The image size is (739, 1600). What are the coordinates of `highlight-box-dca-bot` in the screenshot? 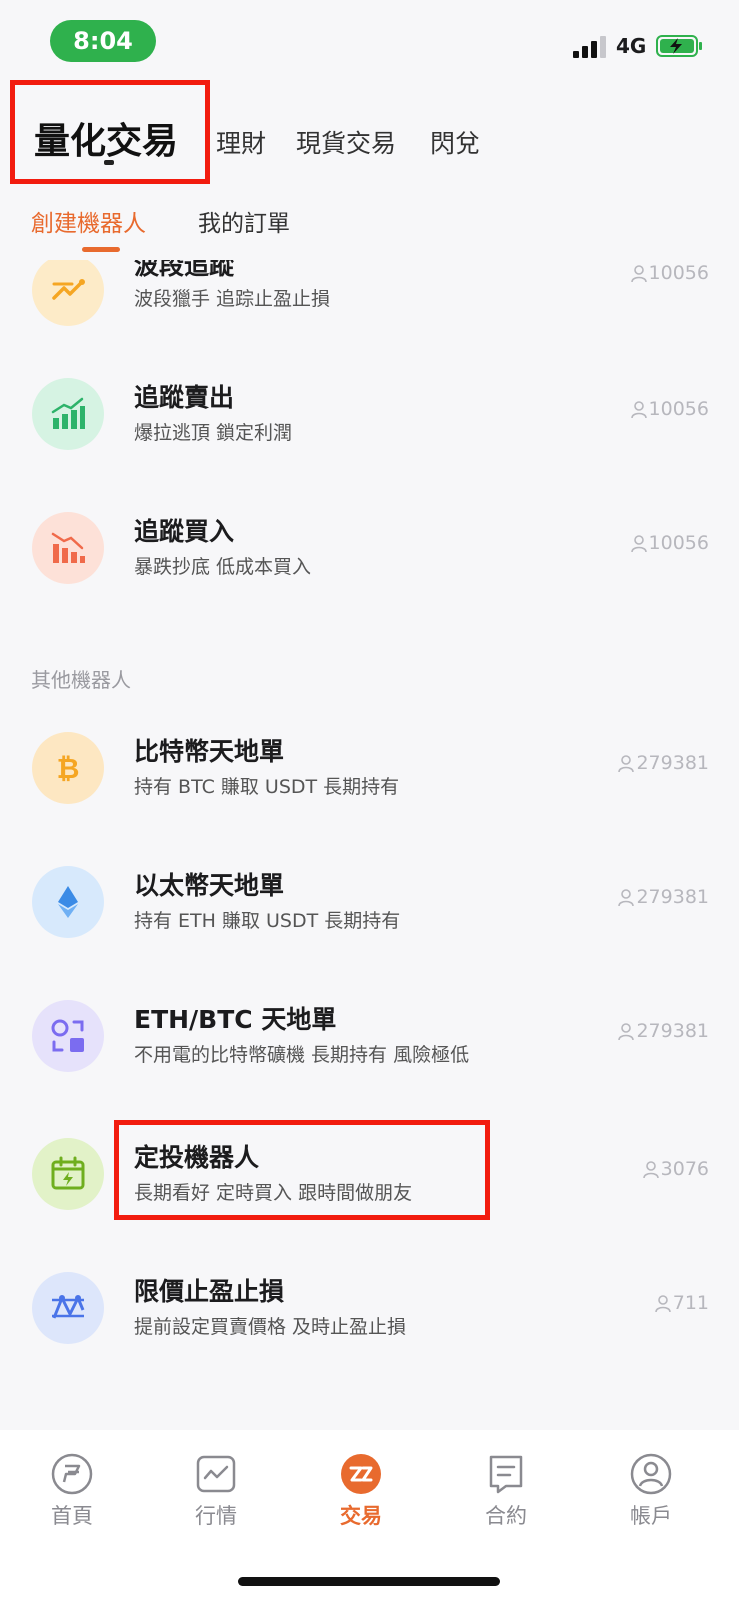 It's located at (302, 1170).